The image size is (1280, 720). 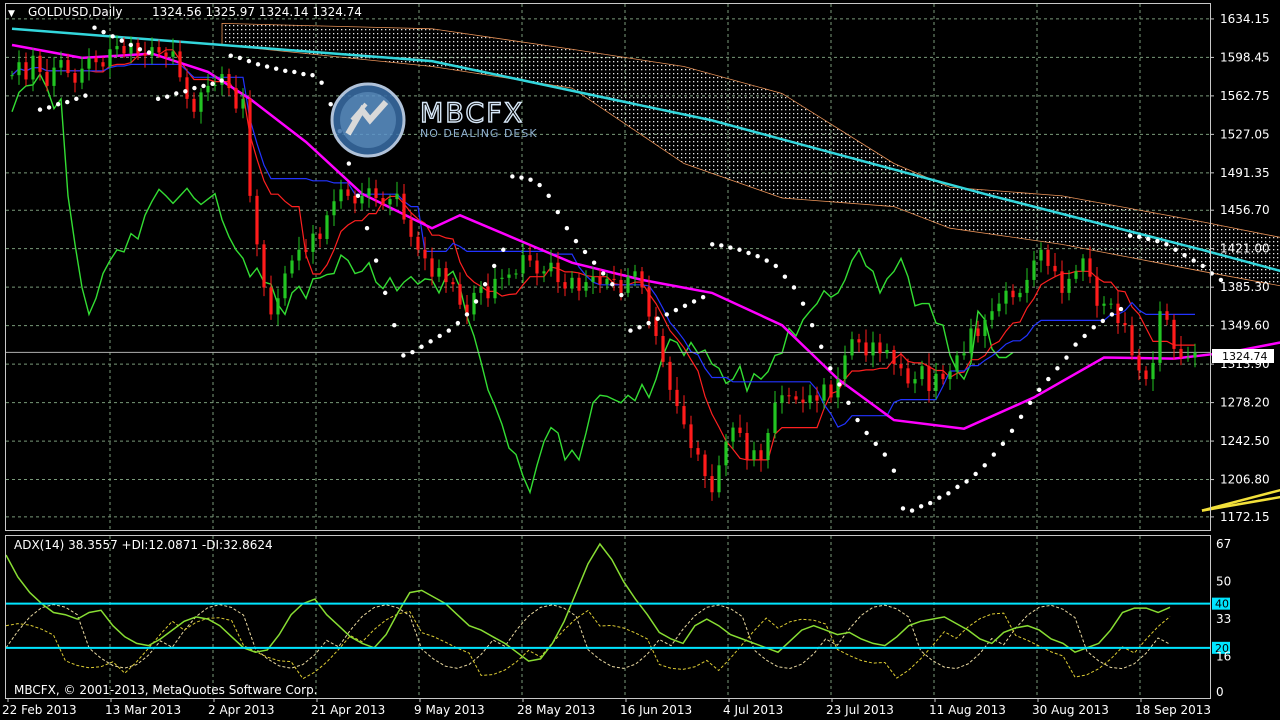 What do you see at coordinates (1223, 544) in the screenshot?
I see `adx-tick-label: 67` at bounding box center [1223, 544].